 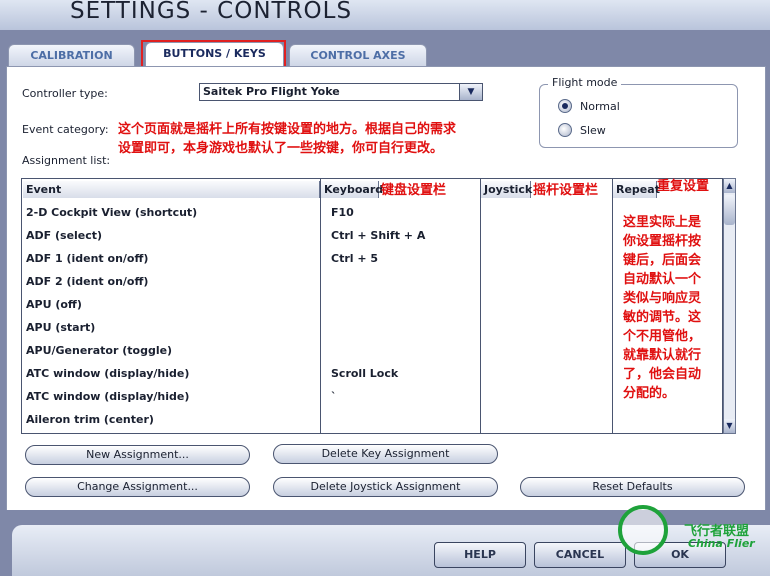 I want to click on annotation-keyboard-note: 键盘设置栏, so click(x=414, y=190).